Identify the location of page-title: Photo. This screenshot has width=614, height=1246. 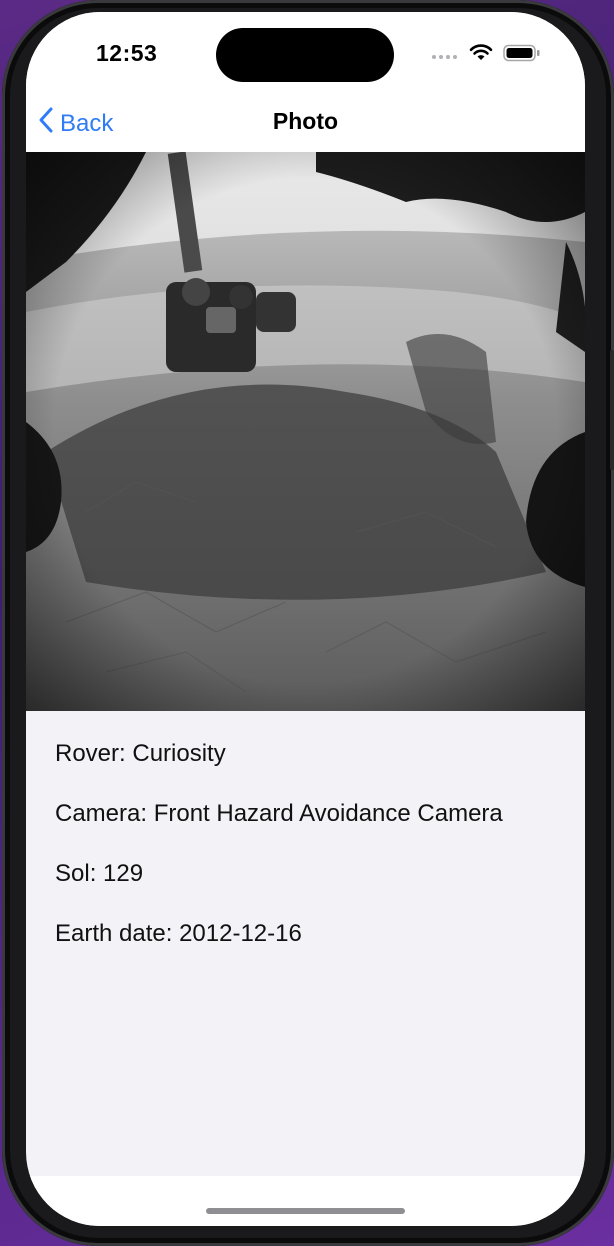
(305, 121).